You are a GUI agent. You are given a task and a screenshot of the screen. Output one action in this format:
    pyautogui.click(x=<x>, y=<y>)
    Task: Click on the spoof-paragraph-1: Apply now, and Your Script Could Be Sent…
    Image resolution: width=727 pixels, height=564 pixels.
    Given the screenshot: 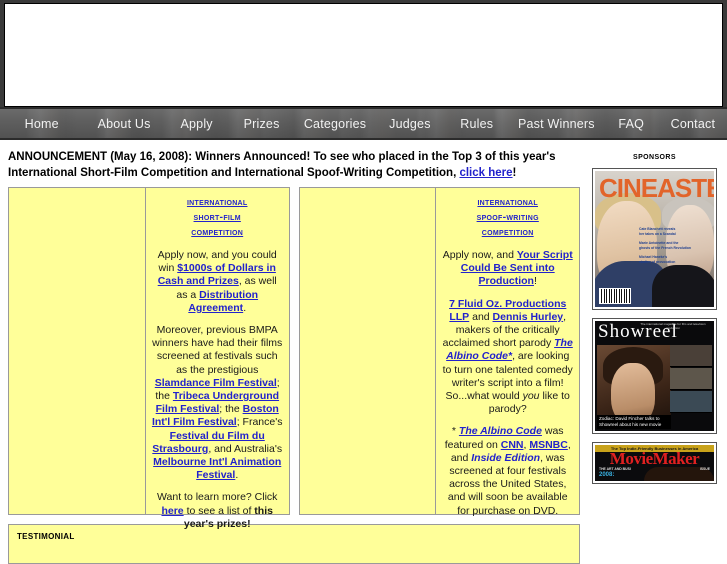 What is the action you would take?
    pyautogui.click(x=507, y=269)
    